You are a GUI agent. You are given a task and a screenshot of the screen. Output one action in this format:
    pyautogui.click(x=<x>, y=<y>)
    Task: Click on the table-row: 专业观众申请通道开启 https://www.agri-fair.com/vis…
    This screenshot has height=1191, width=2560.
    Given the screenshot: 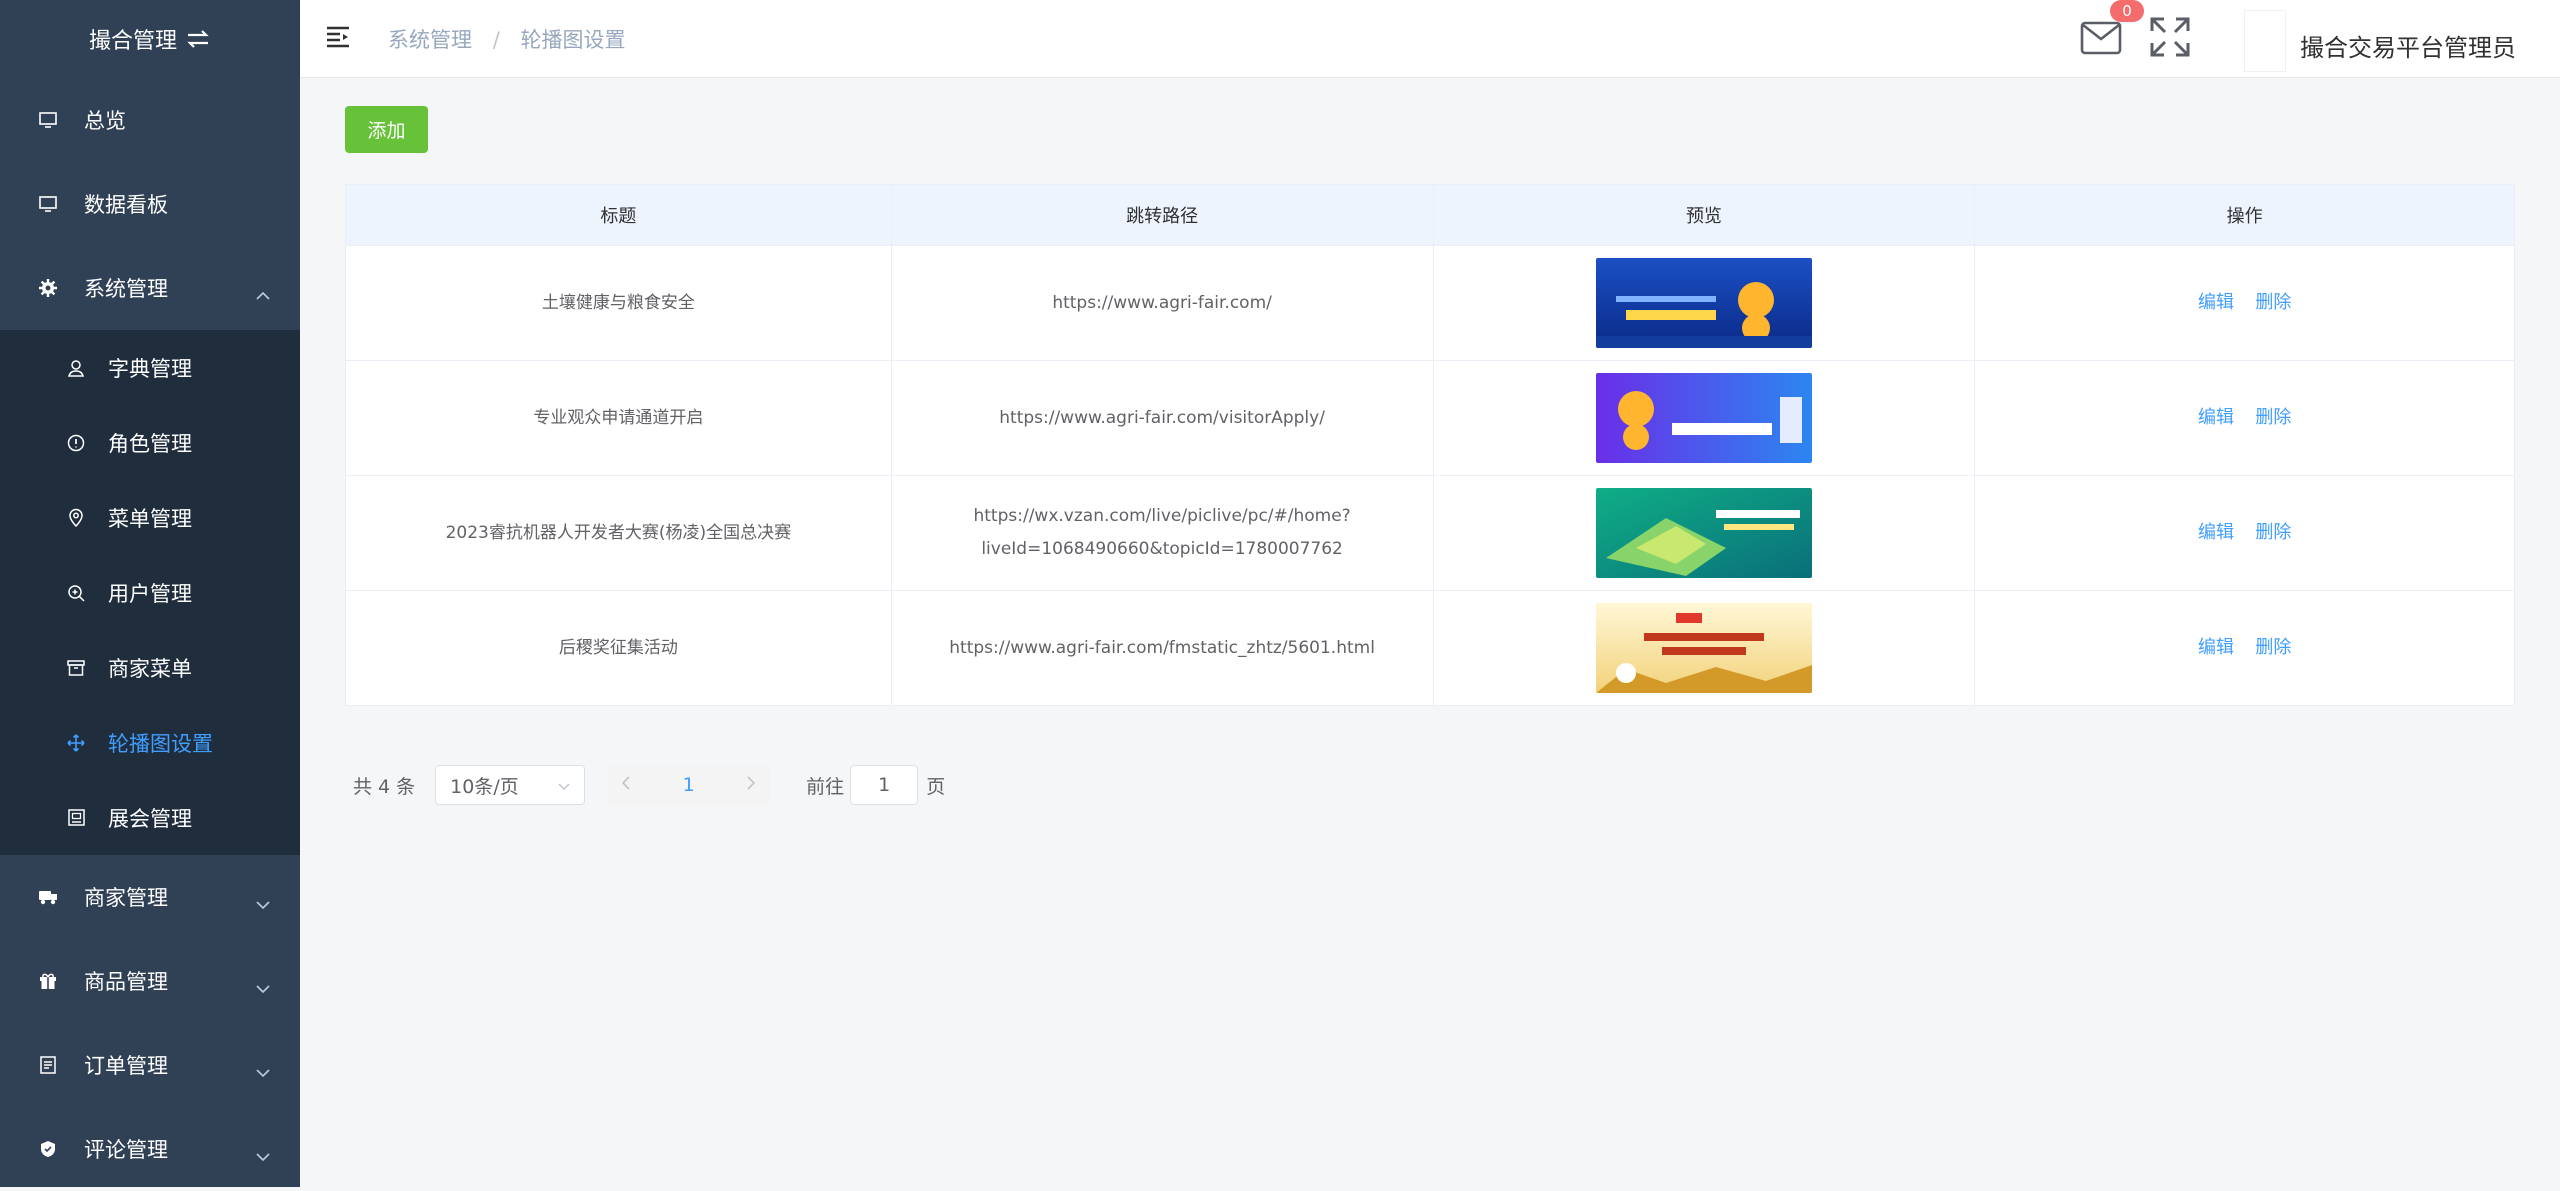 What is the action you would take?
    pyautogui.click(x=1430, y=418)
    